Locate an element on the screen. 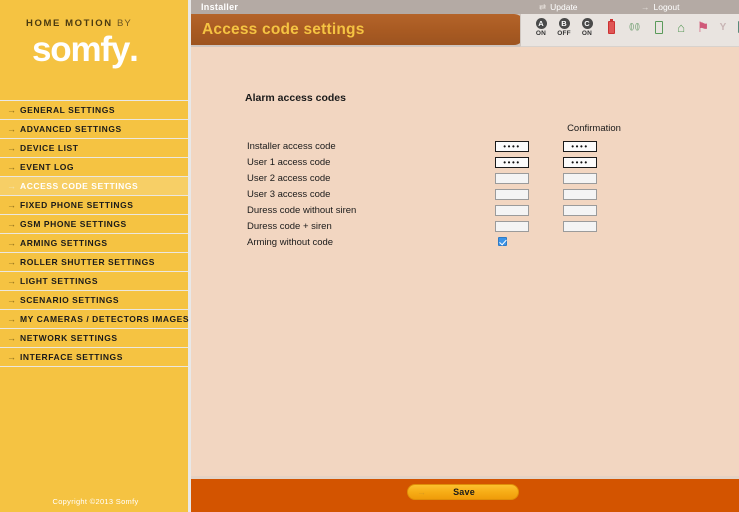 The height and width of the screenshot is (512, 739). sidebar-item-label: INTERFACE SETTINGS is located at coordinates (71, 357).